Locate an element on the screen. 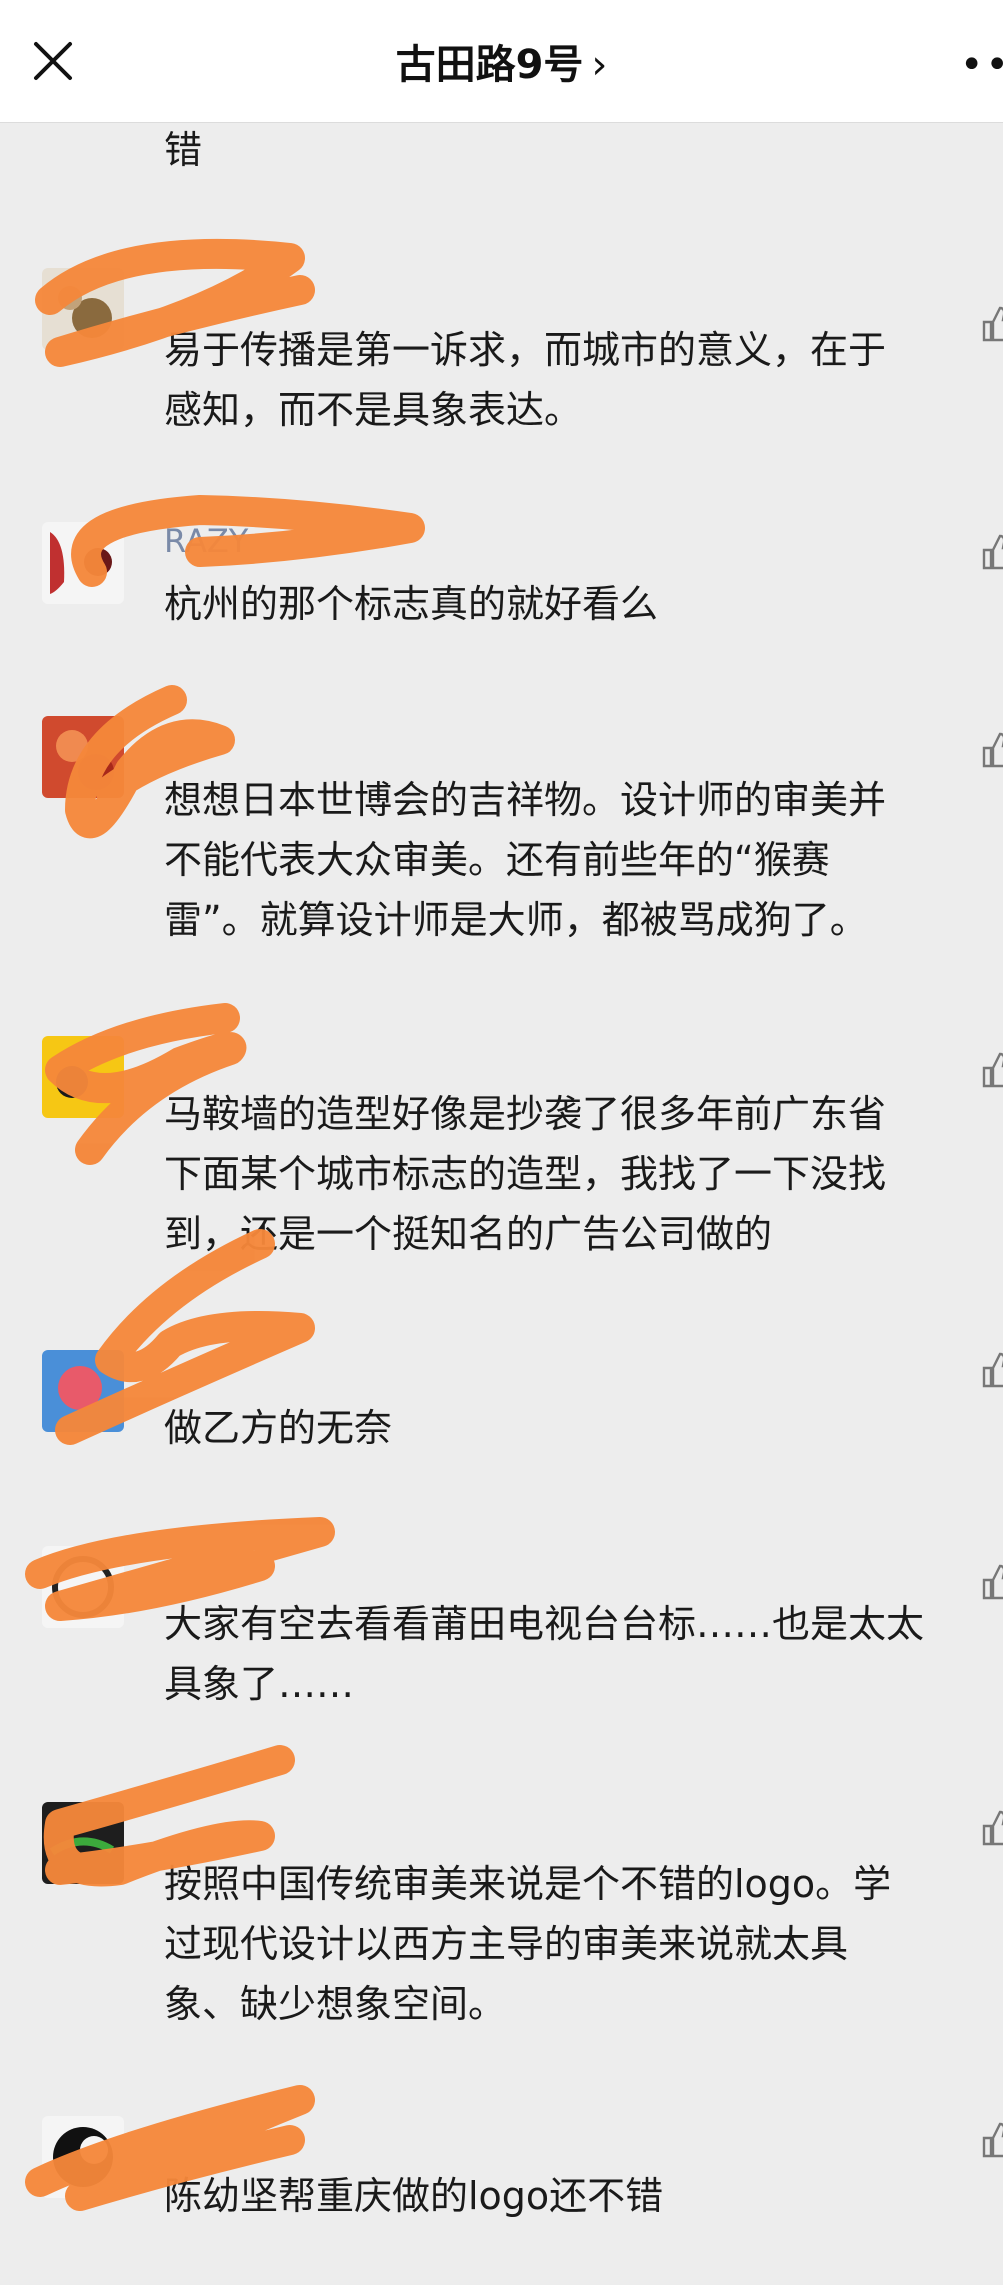 This screenshot has width=1003, height=2285. more-button: •• is located at coordinates (981, 65).